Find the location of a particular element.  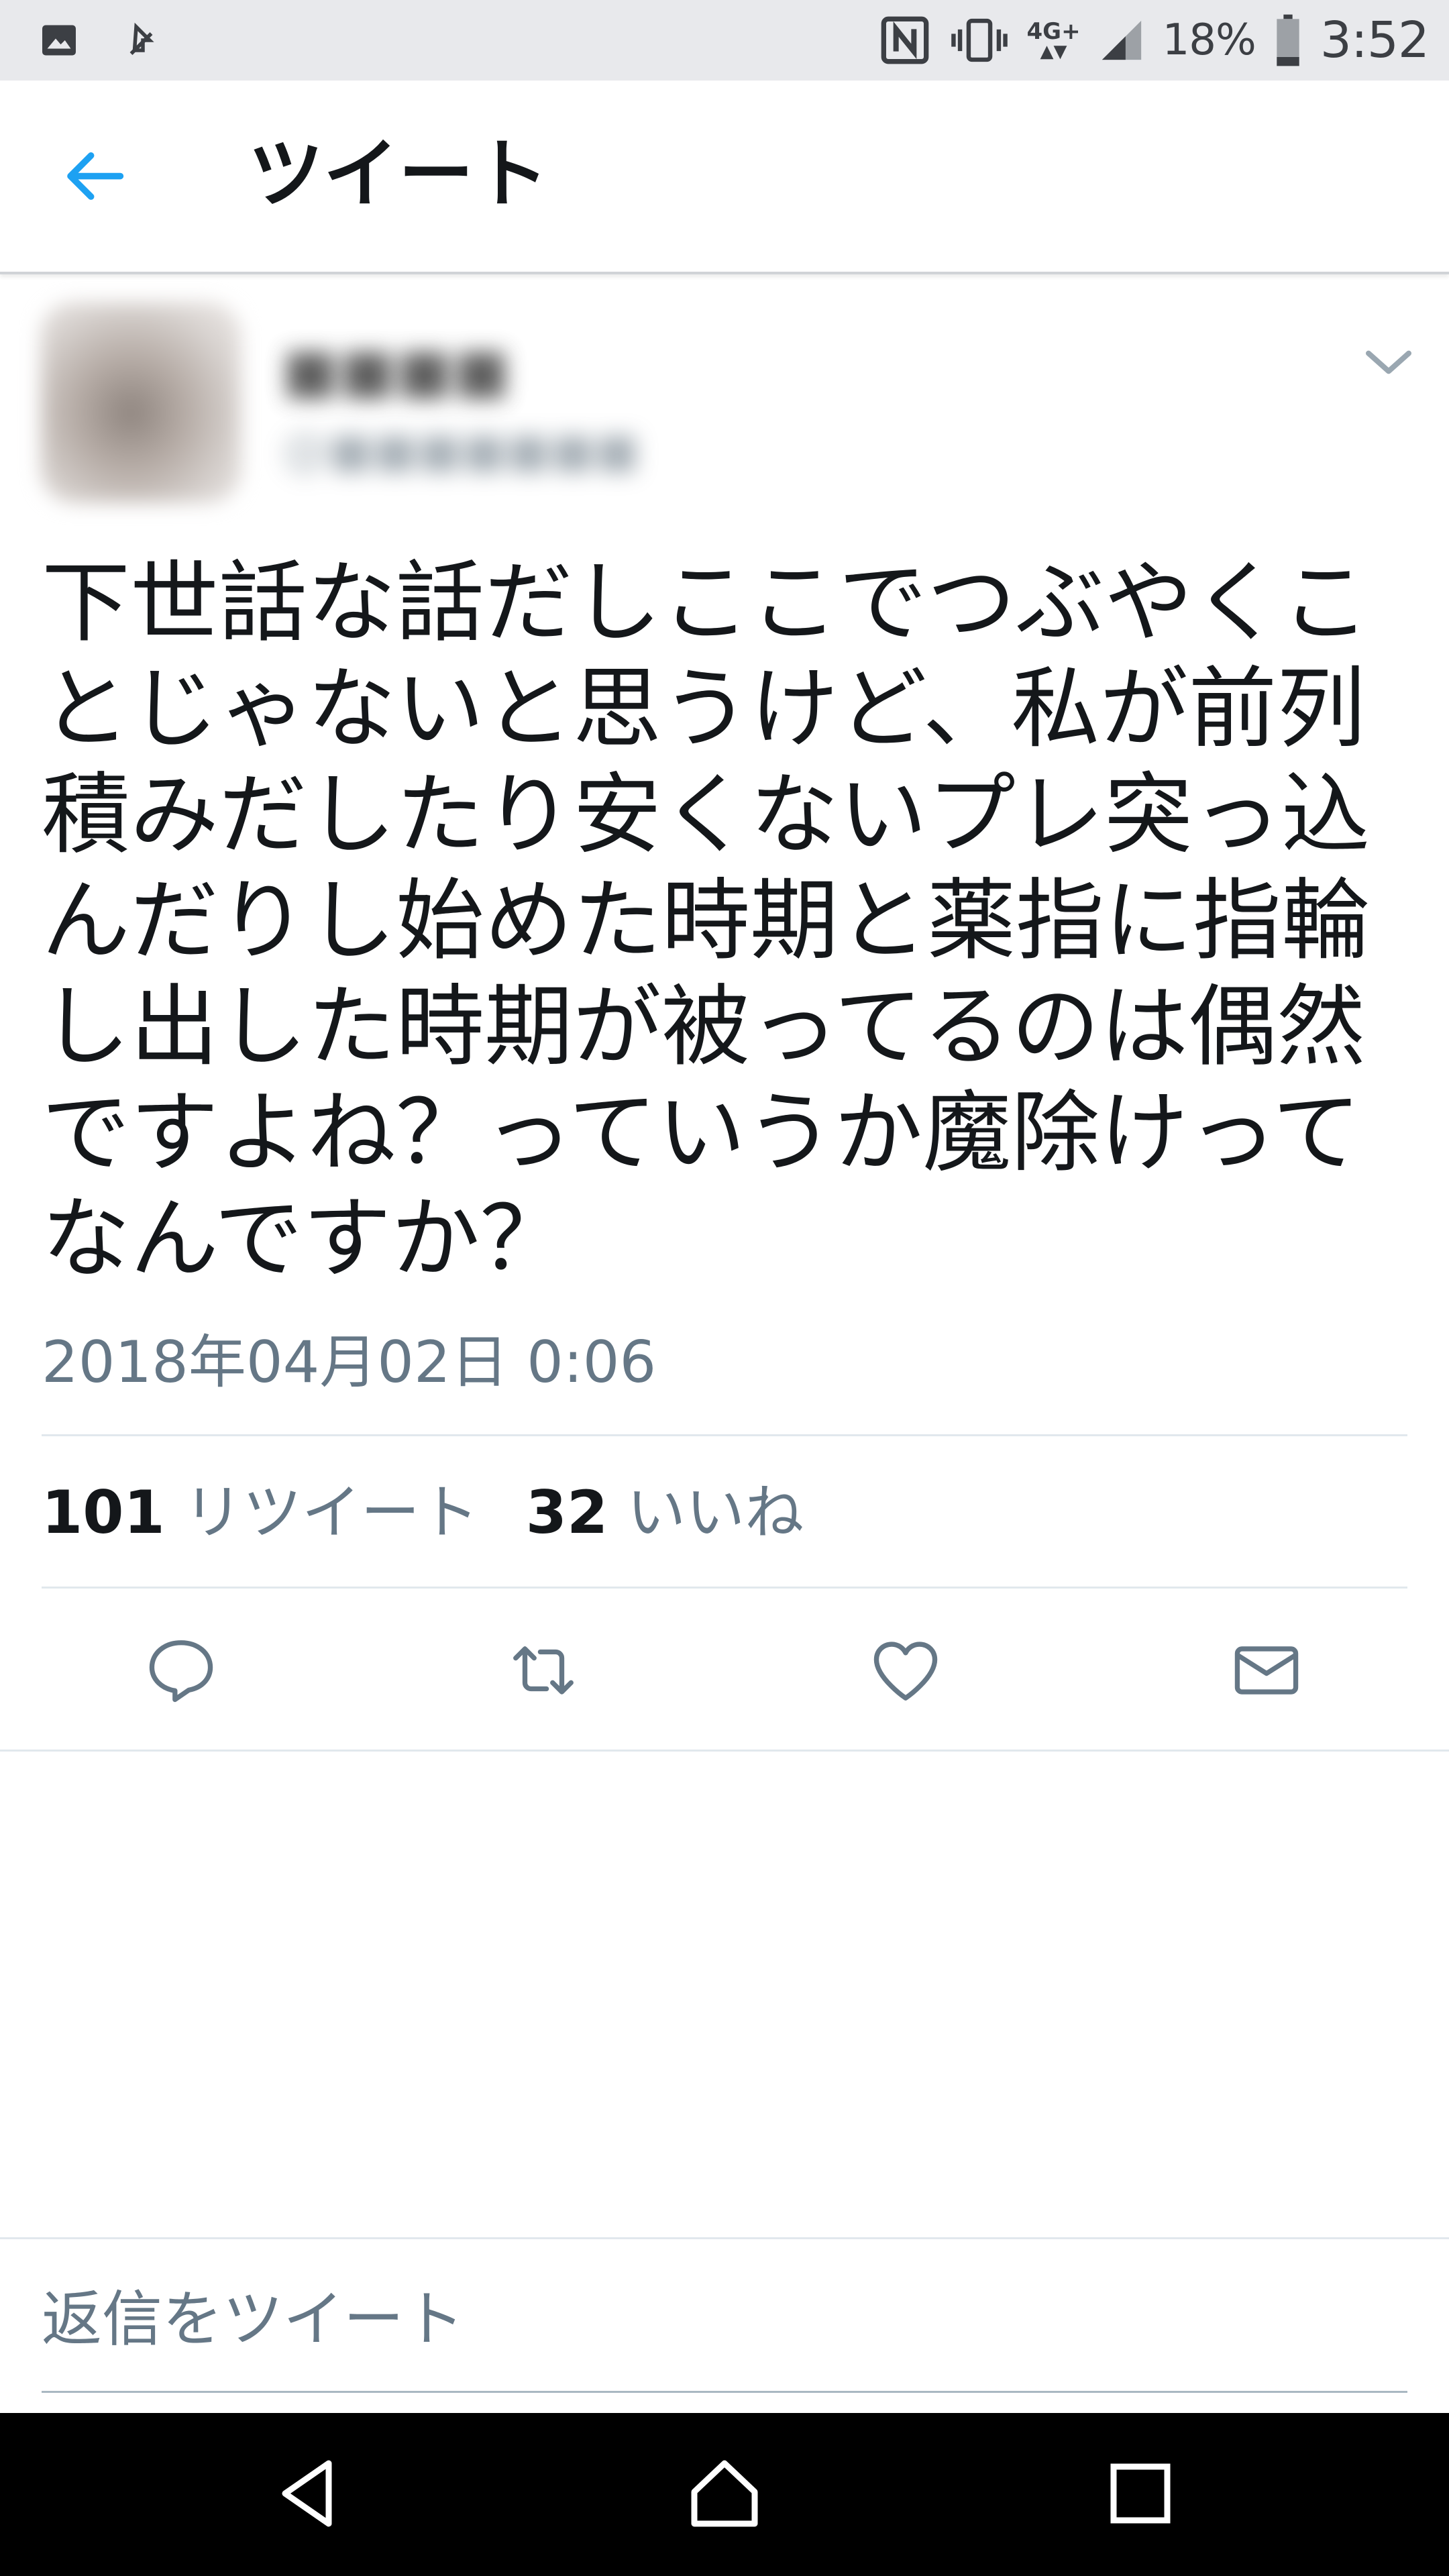

status-bar: 4G+ ▲▼ 18% 3:52 is located at coordinates (724, 40).